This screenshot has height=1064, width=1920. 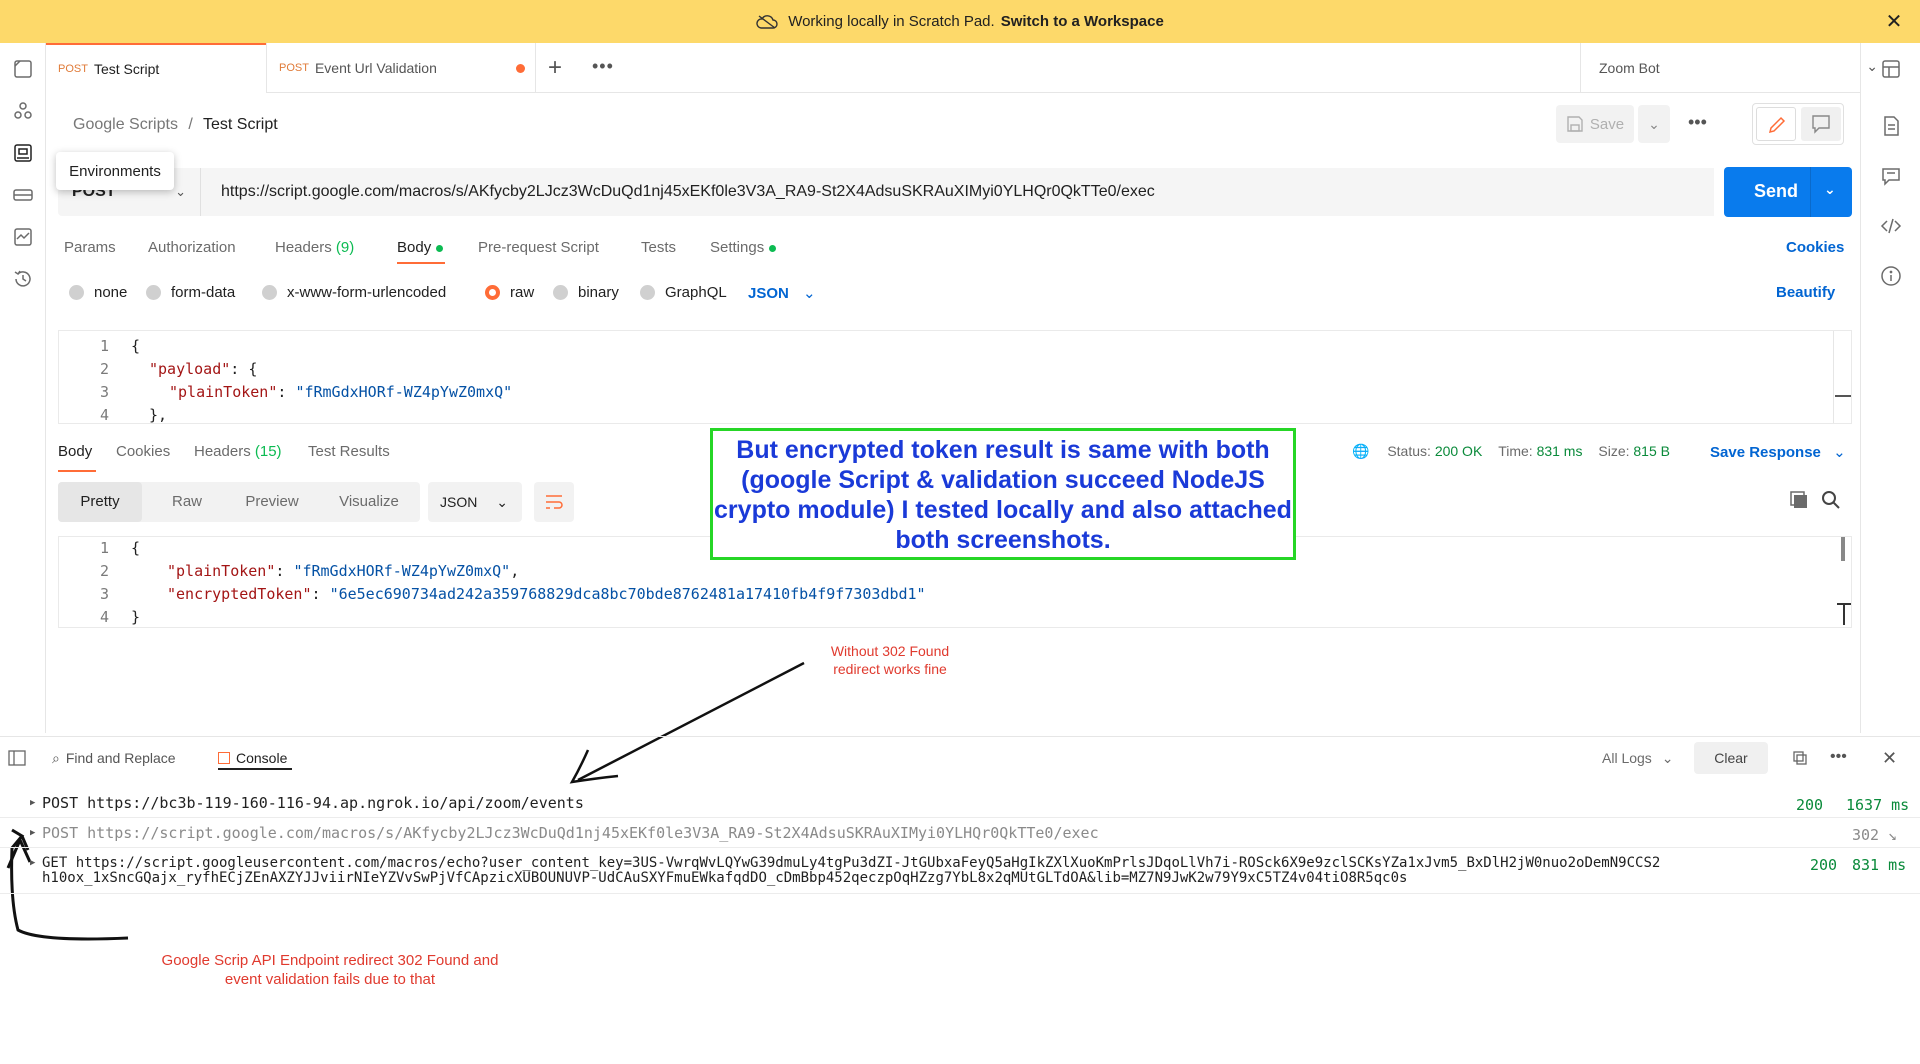 What do you see at coordinates (56, 758) in the screenshot?
I see `search-icon: ⌕` at bounding box center [56, 758].